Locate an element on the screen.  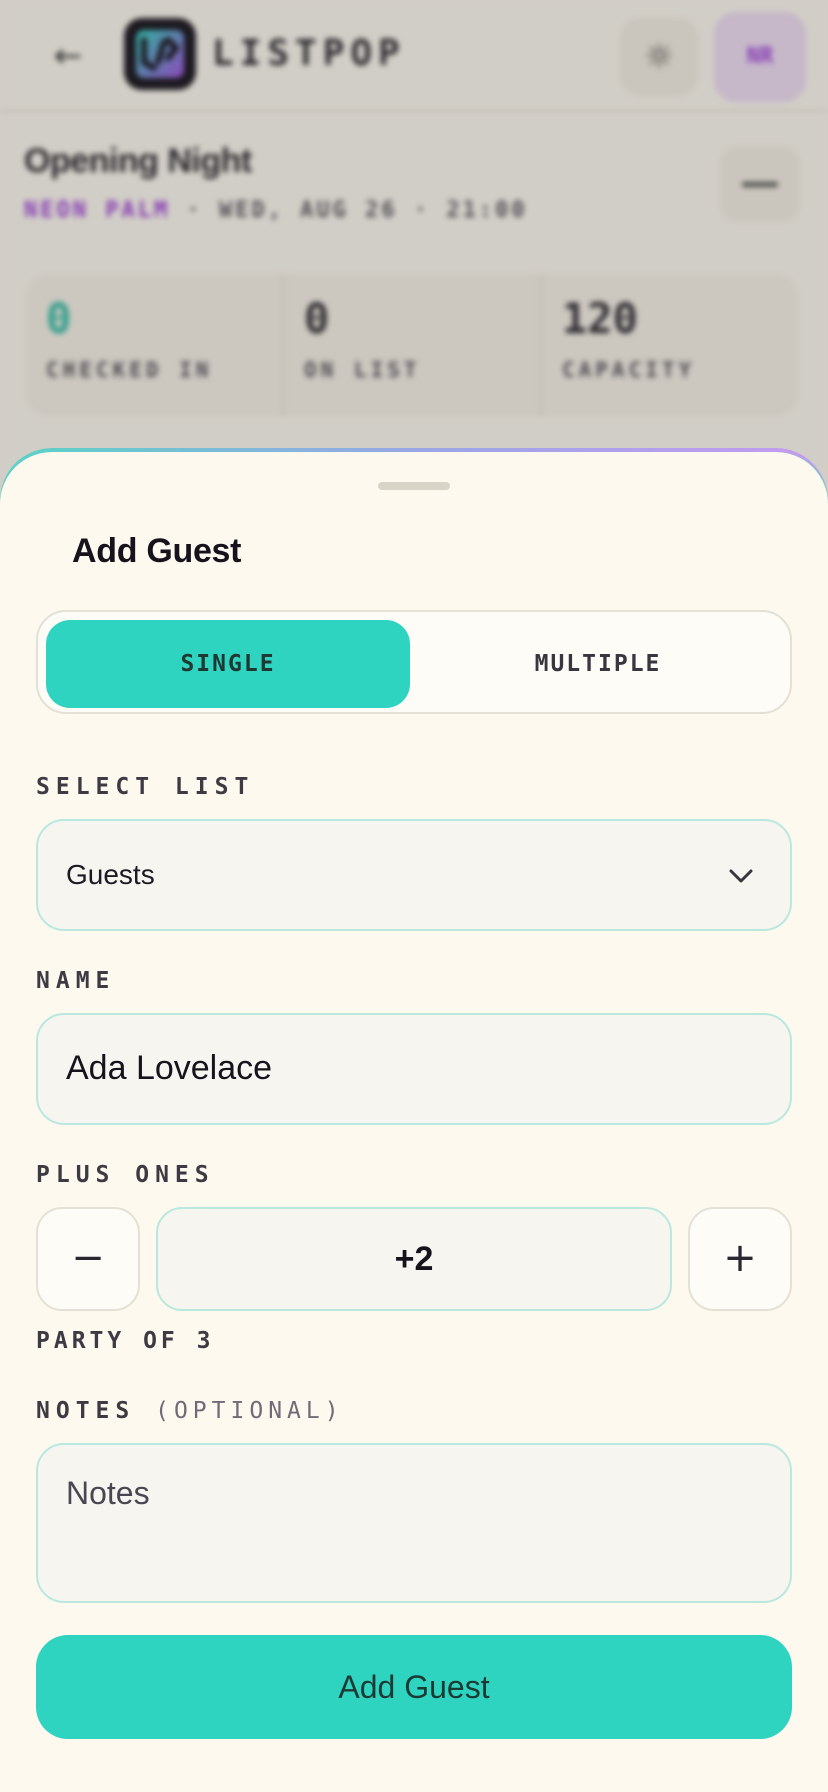
sheet-drag-handle is located at coordinates (414, 486).